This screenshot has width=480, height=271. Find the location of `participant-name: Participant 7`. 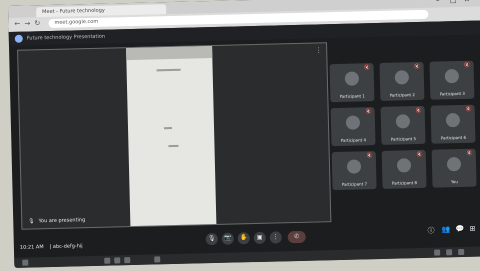

participant-name: Participant 7 is located at coordinates (354, 184).